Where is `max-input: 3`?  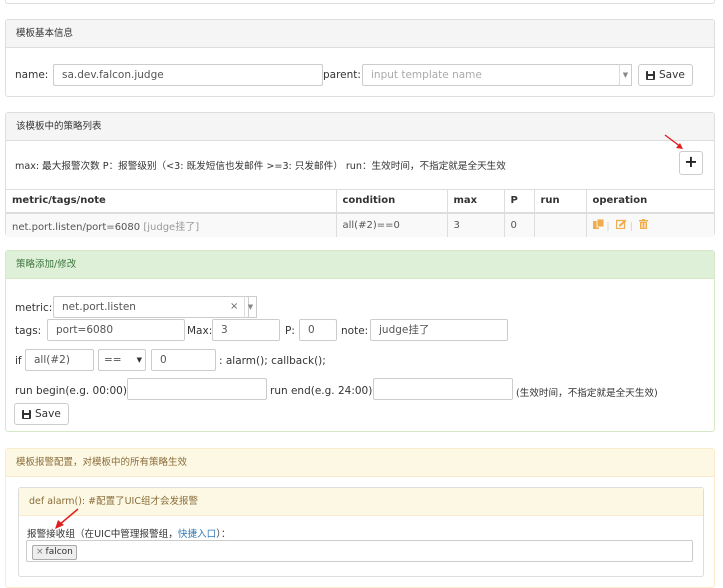
max-input: 3 is located at coordinates (246, 330).